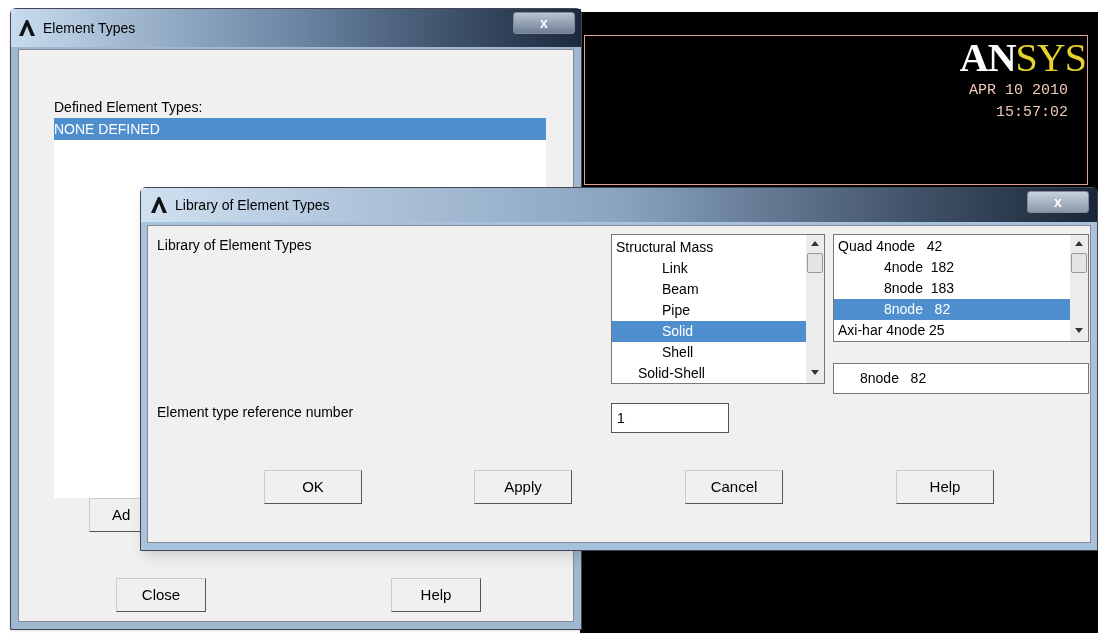  I want to click on list-item: 4node 182, so click(952, 267).